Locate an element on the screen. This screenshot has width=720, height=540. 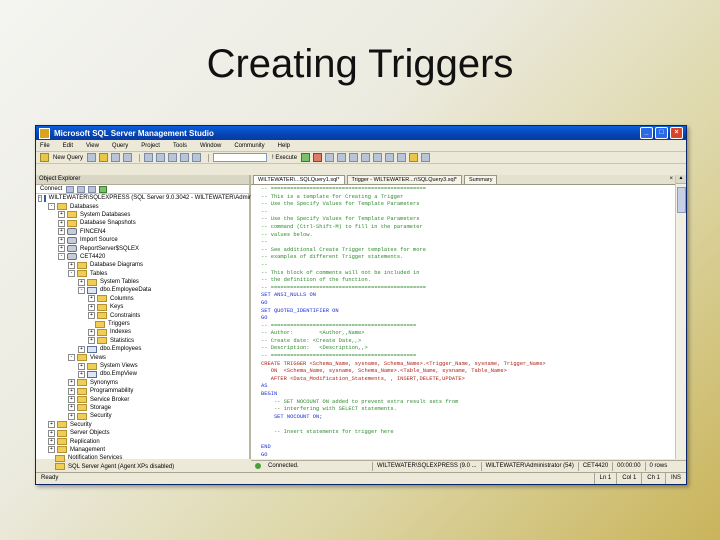
execute-button: ! Execute is located at coordinates (284, 158).